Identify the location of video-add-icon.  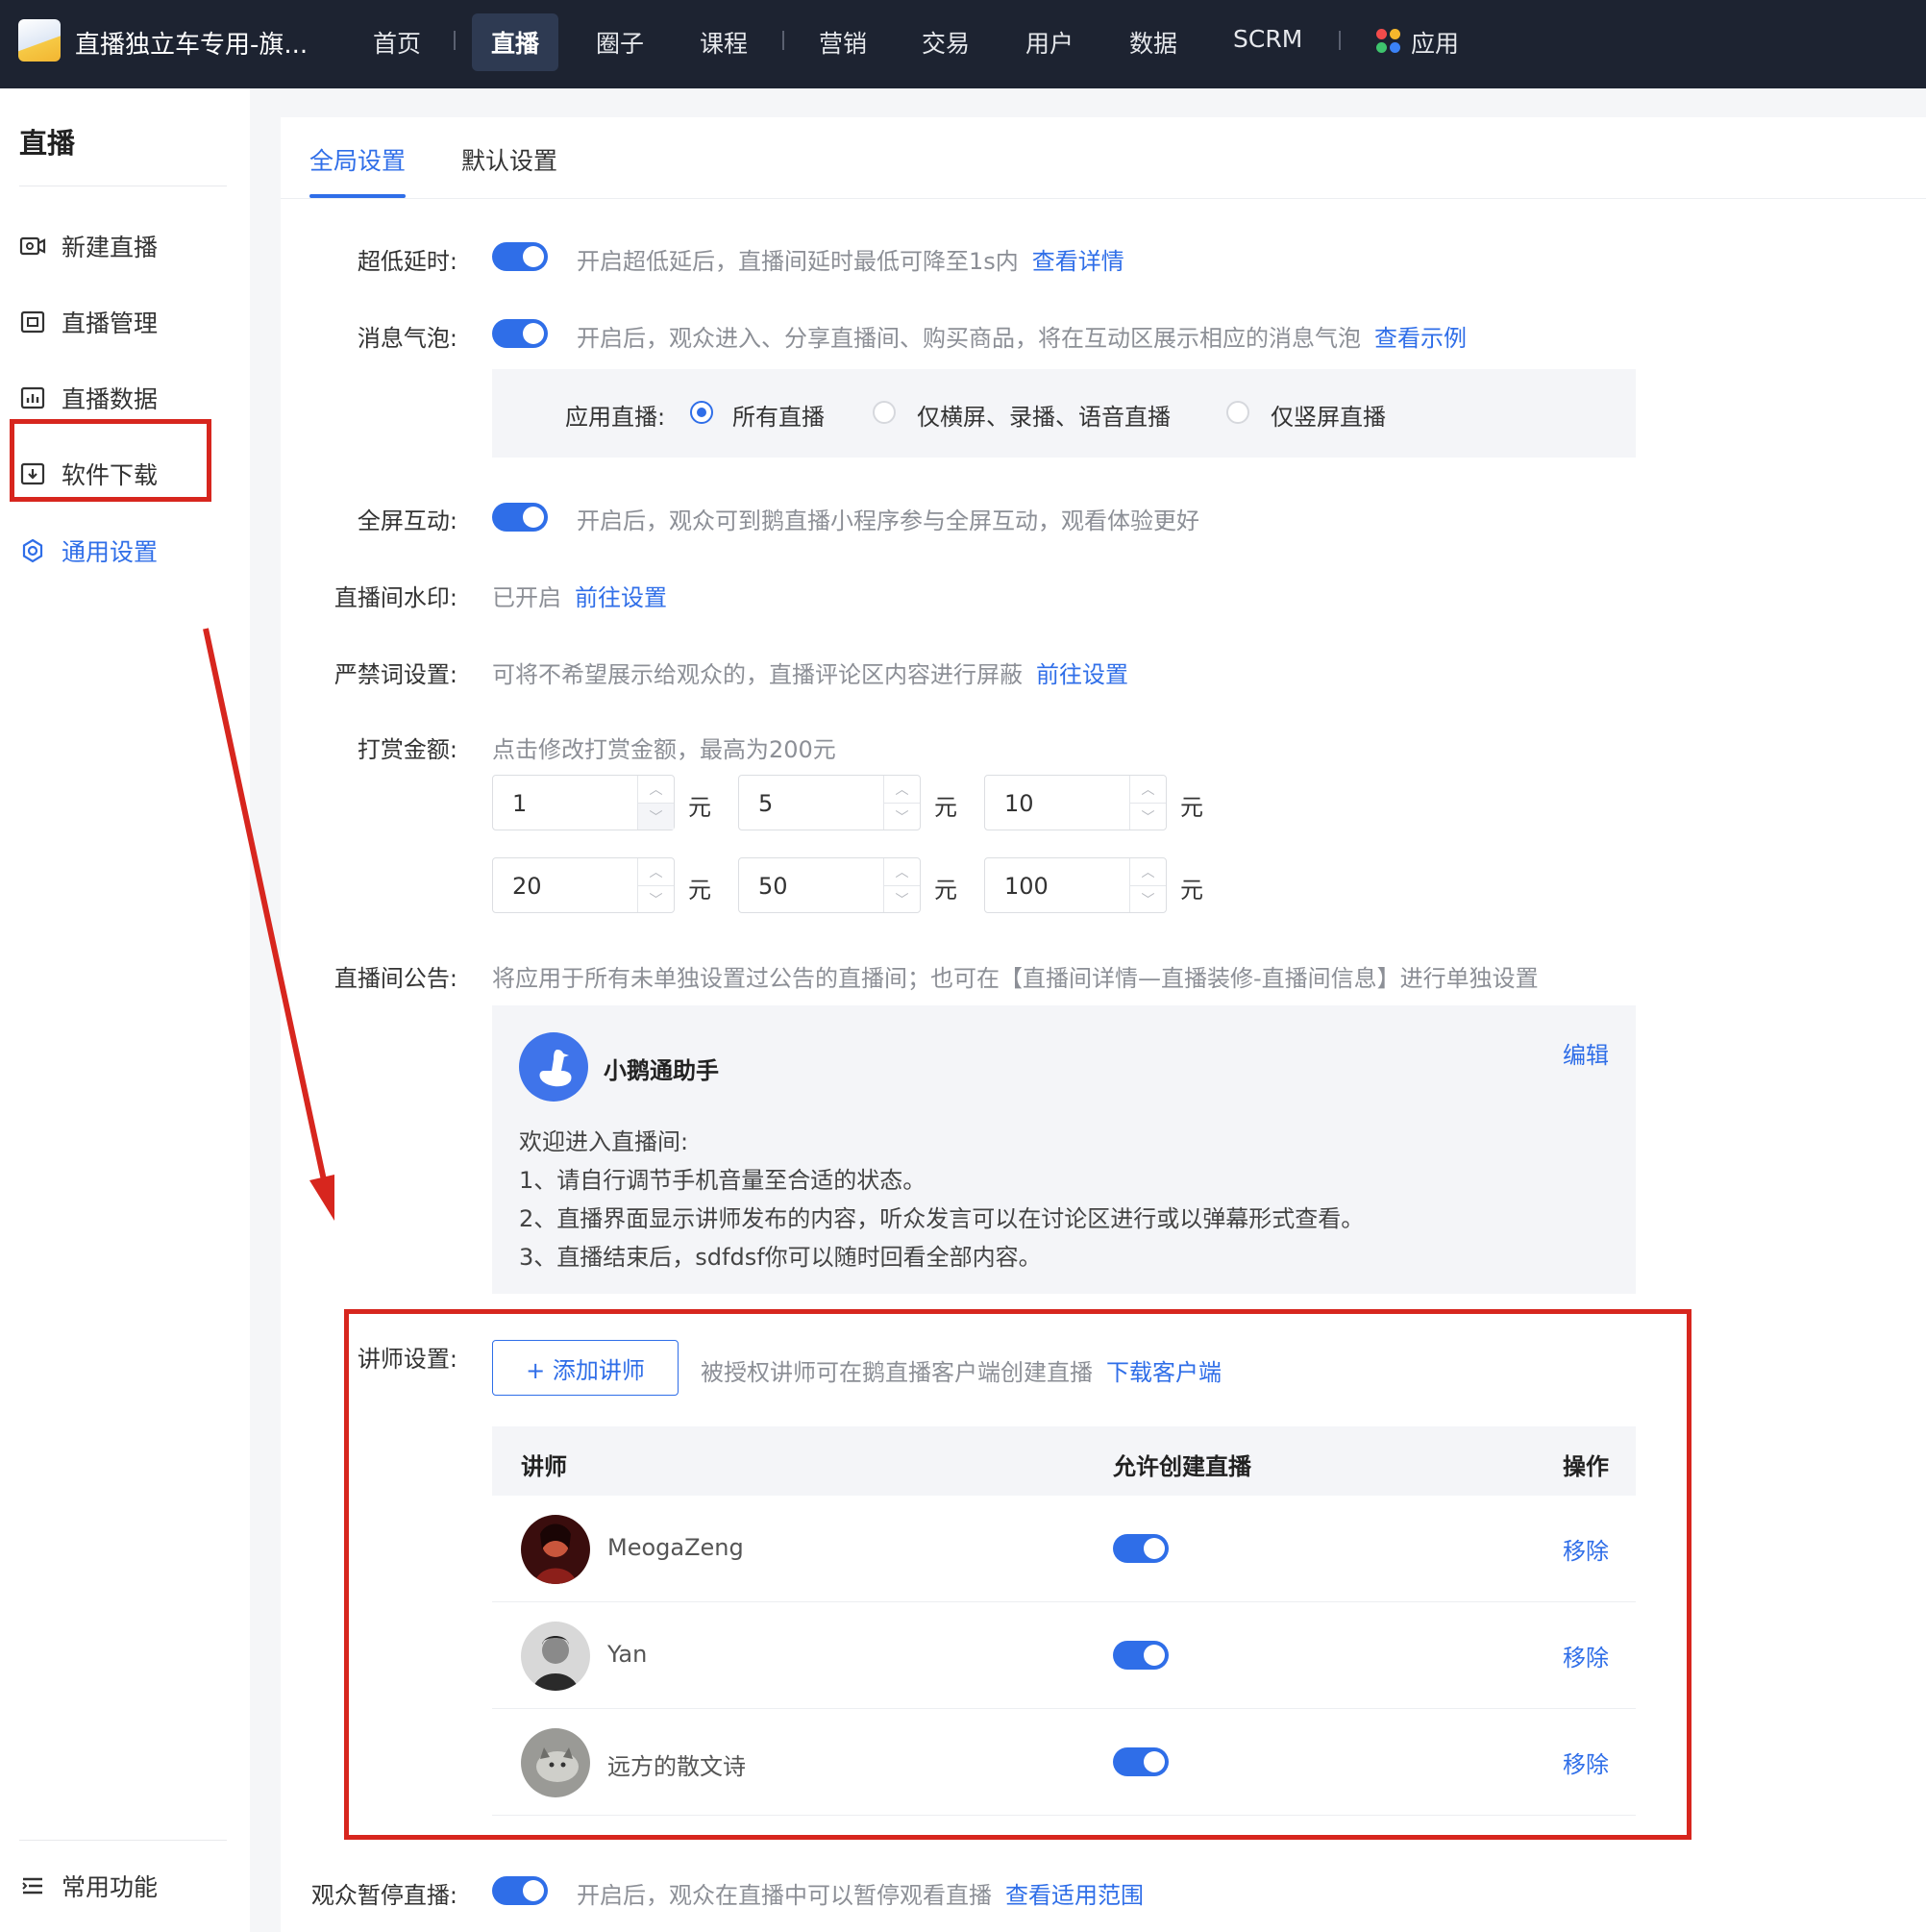
(32, 247).